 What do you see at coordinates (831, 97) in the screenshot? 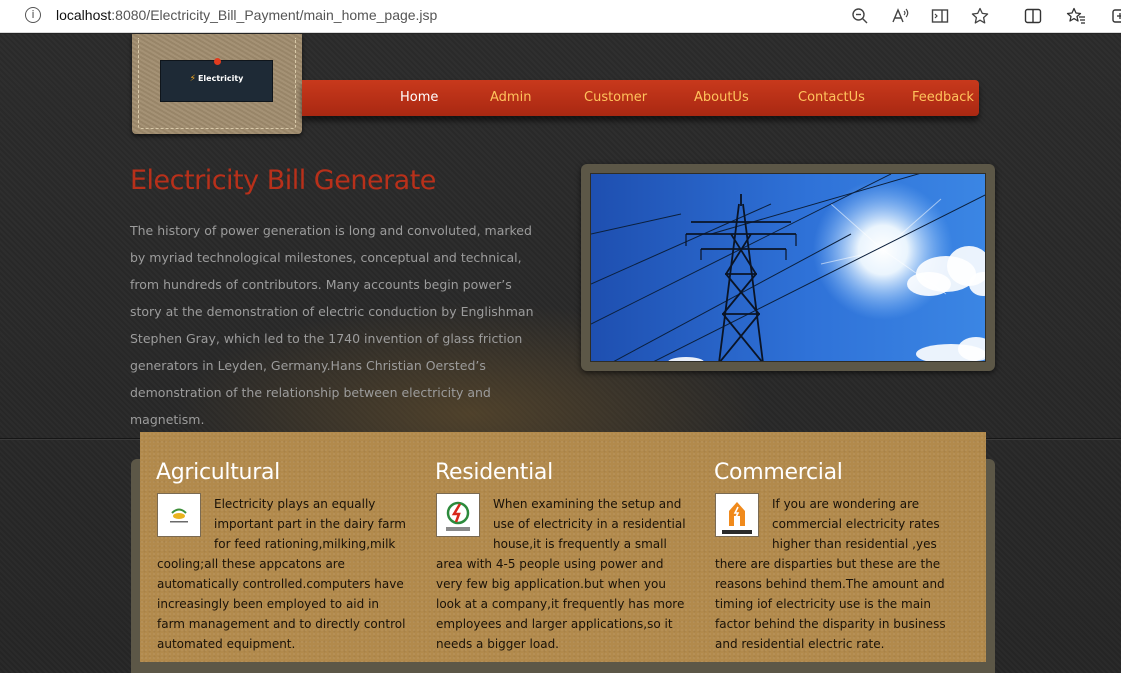
I see `nav-contactus: ContactUs` at bounding box center [831, 97].